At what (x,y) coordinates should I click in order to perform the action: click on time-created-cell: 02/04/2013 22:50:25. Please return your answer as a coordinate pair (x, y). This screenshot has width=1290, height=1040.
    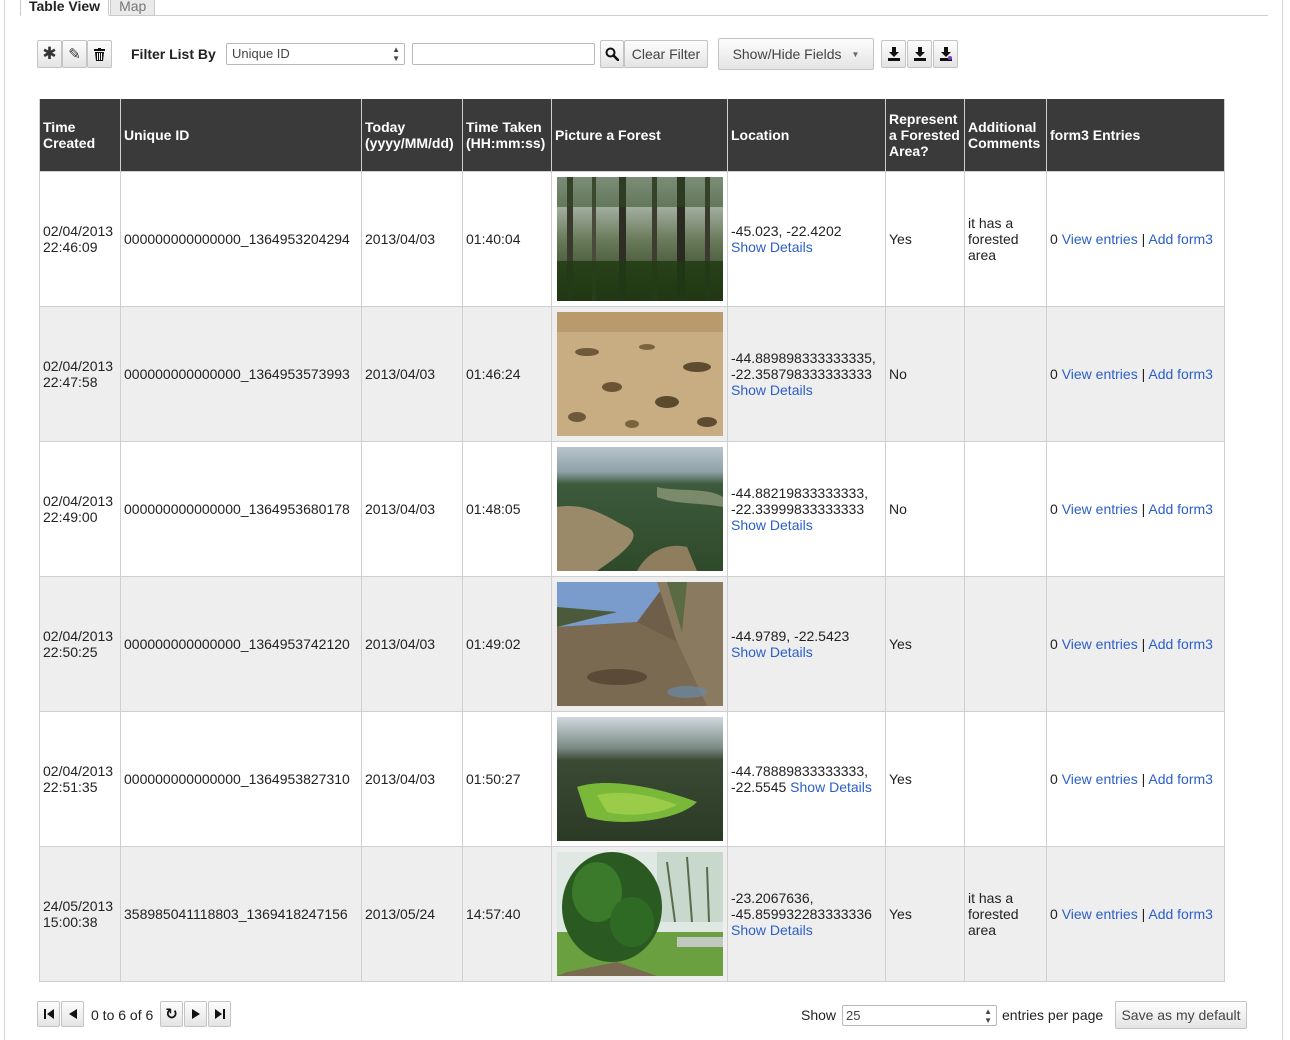
    Looking at the image, I should click on (80, 644).